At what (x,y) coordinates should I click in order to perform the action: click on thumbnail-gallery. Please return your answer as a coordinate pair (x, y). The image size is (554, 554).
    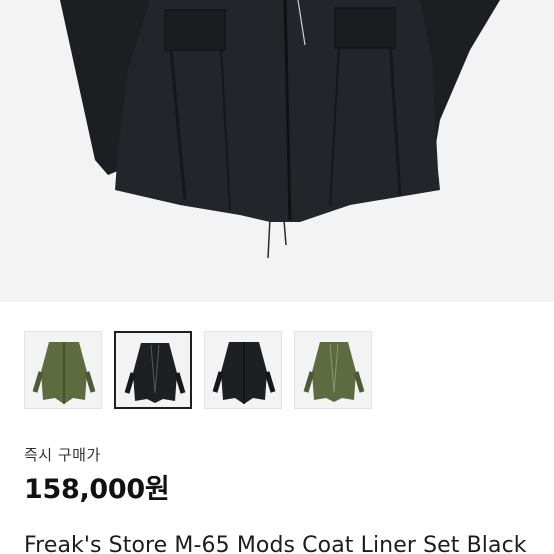
    Looking at the image, I should click on (284, 370).